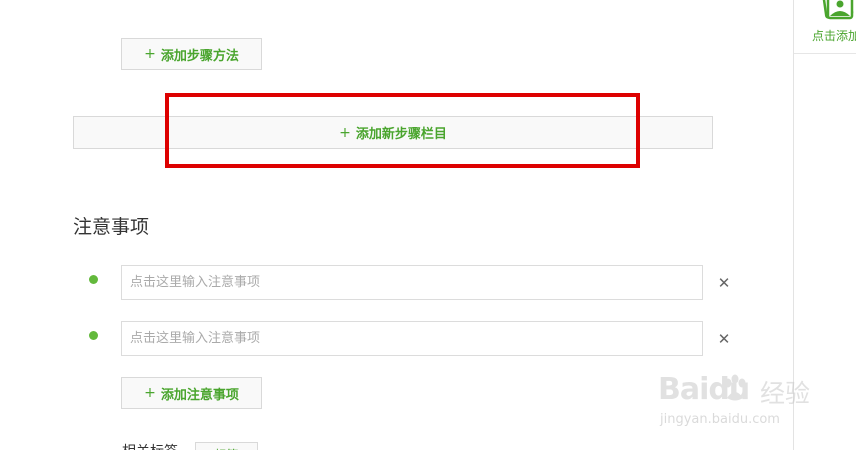 This screenshot has height=450, width=856. I want to click on watermark-url: jingyan.baidu.com, so click(720, 419).